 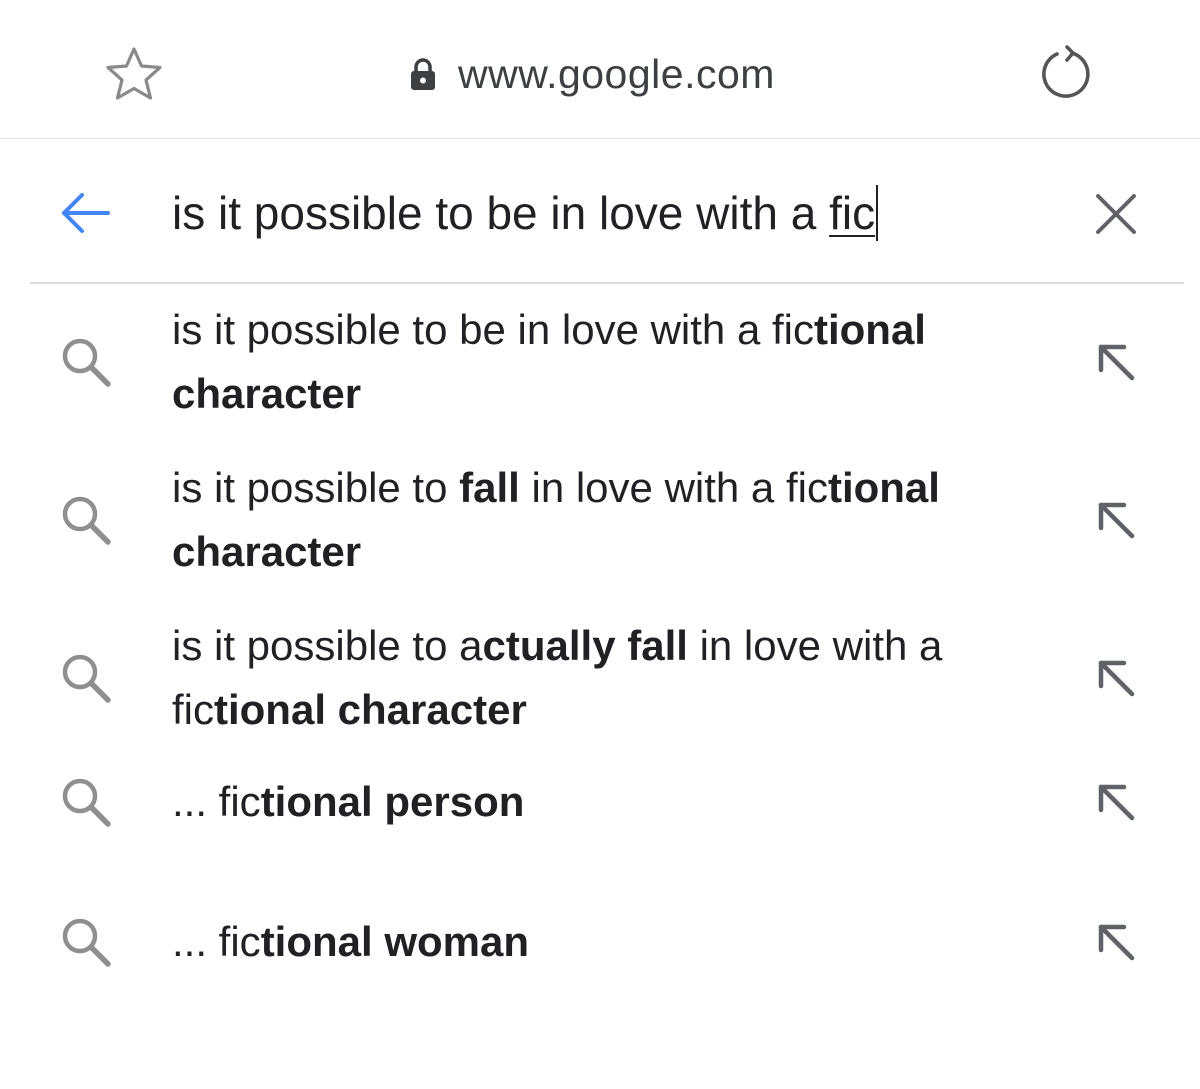 What do you see at coordinates (1066, 74) in the screenshot?
I see `reload-icon` at bounding box center [1066, 74].